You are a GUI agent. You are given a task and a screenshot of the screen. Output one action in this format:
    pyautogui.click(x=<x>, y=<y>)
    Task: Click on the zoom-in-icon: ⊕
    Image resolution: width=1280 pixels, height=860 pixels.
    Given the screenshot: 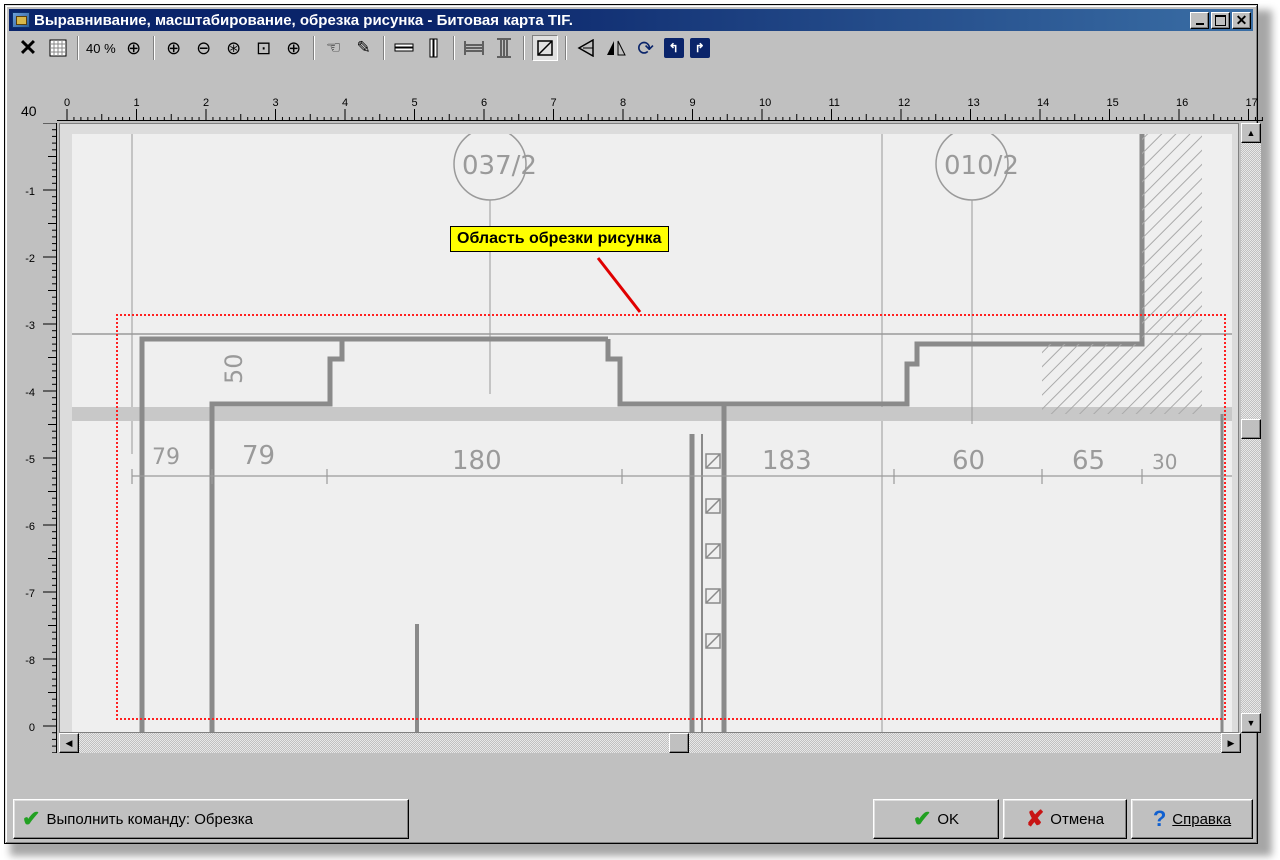 What is the action you would take?
    pyautogui.click(x=174, y=48)
    